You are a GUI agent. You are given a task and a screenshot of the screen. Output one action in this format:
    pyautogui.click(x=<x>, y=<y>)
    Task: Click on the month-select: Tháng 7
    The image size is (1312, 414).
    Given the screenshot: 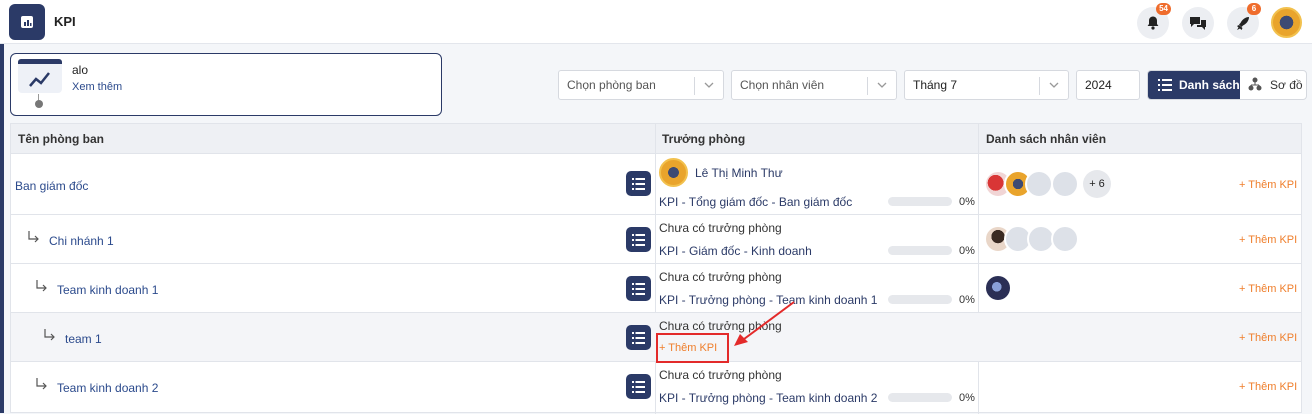 What is the action you would take?
    pyautogui.click(x=986, y=85)
    